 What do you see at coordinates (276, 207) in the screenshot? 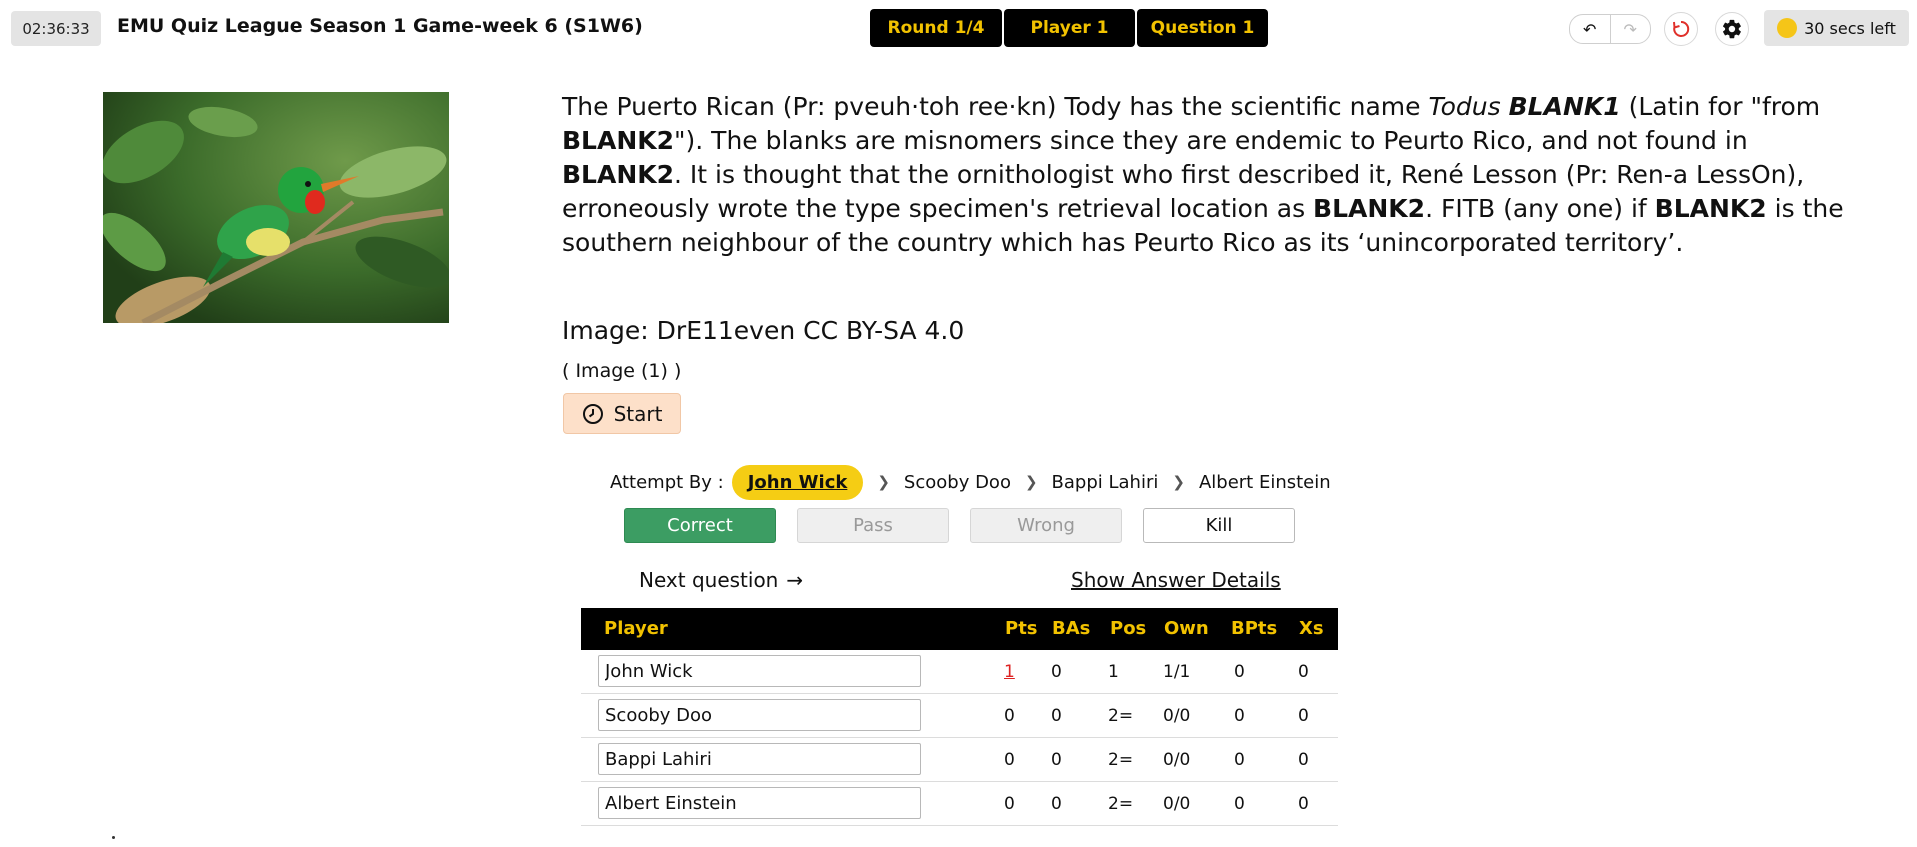
I see `question-image` at bounding box center [276, 207].